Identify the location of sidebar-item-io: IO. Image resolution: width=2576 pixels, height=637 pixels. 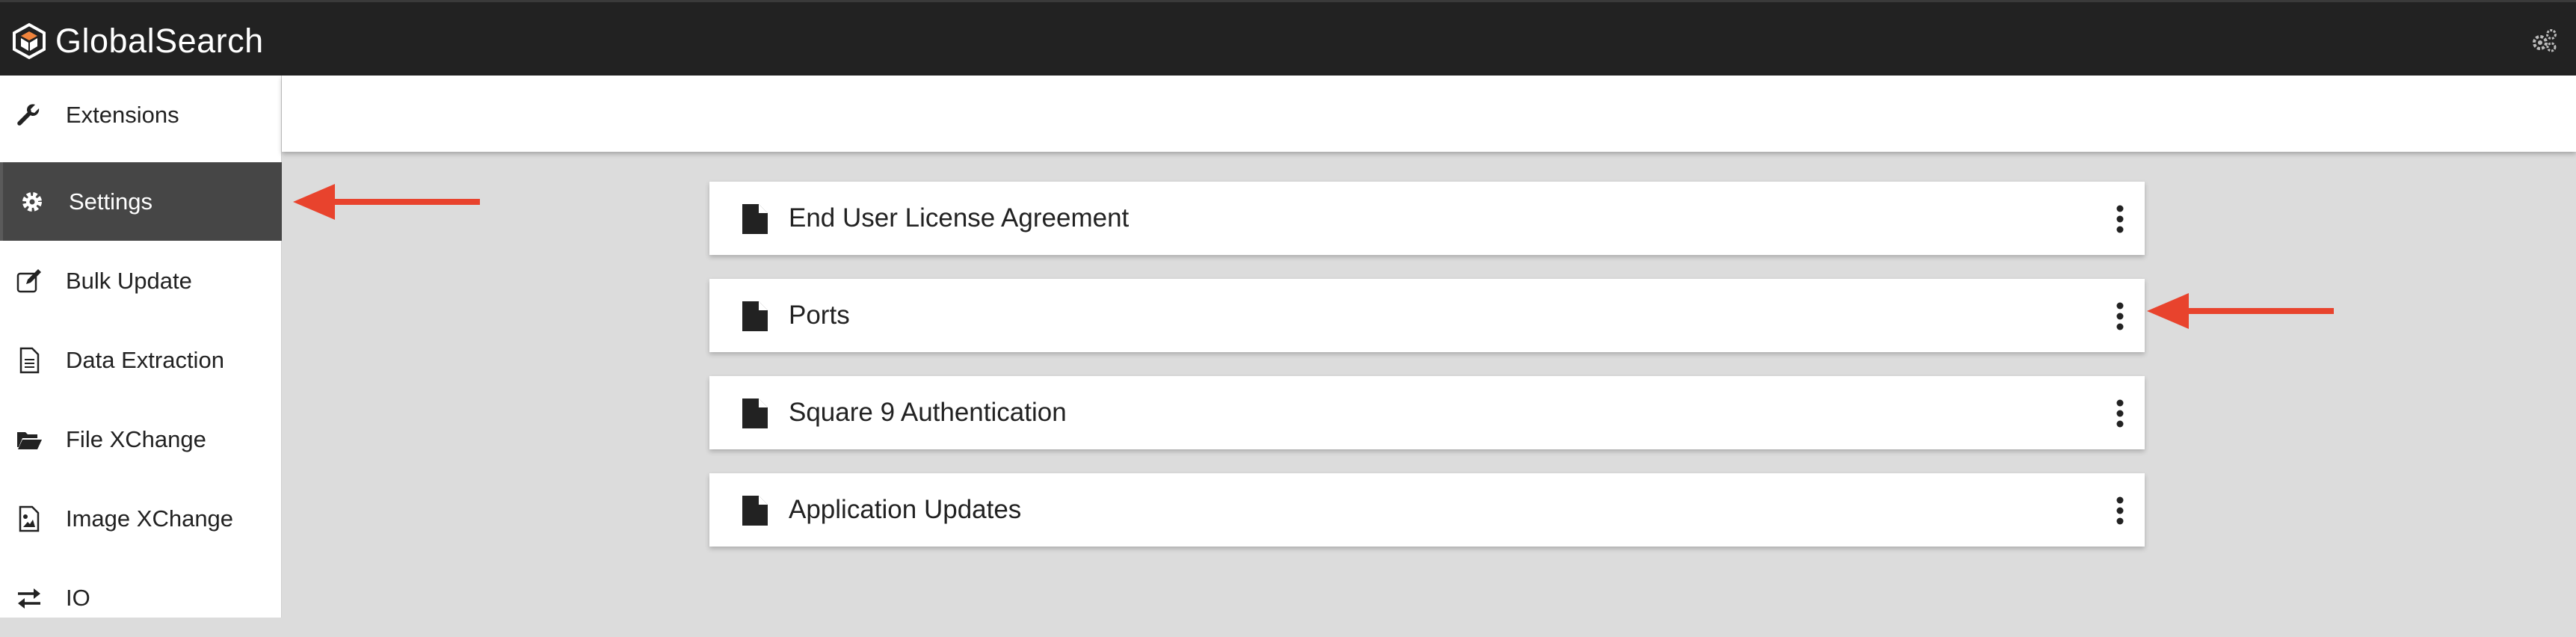
(141, 597).